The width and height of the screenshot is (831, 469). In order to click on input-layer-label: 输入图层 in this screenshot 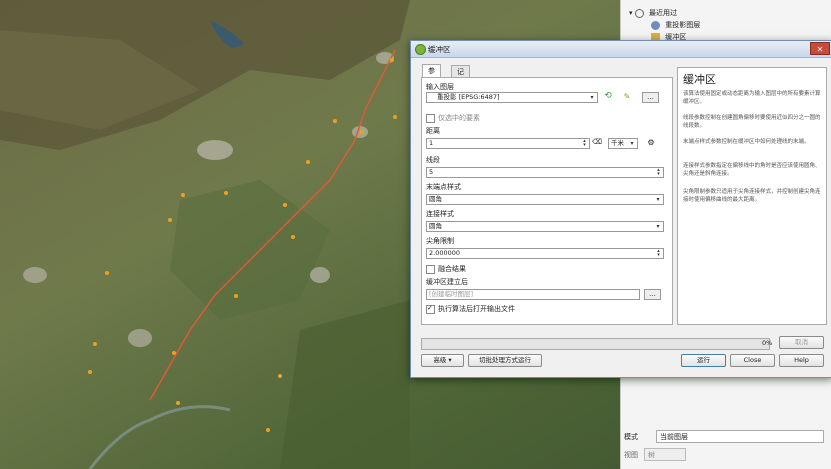, I will do `click(440, 87)`.